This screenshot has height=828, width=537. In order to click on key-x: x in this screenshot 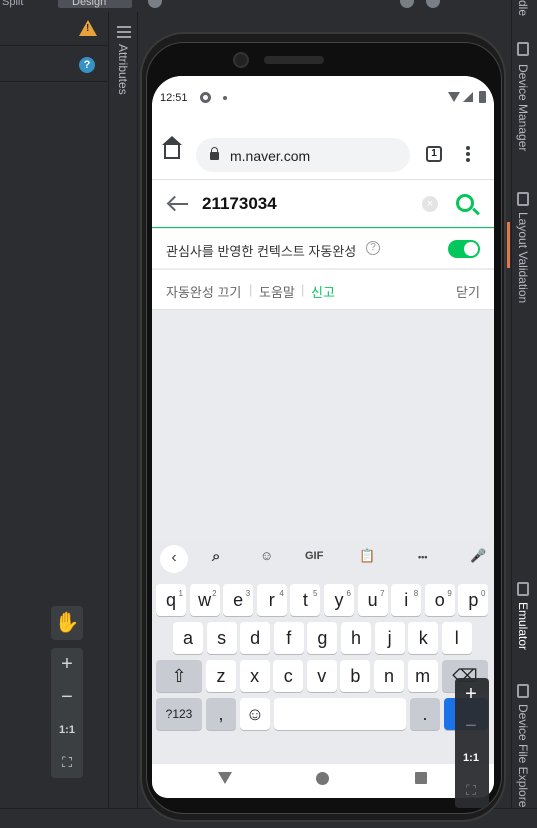, I will do `click(254, 676)`.